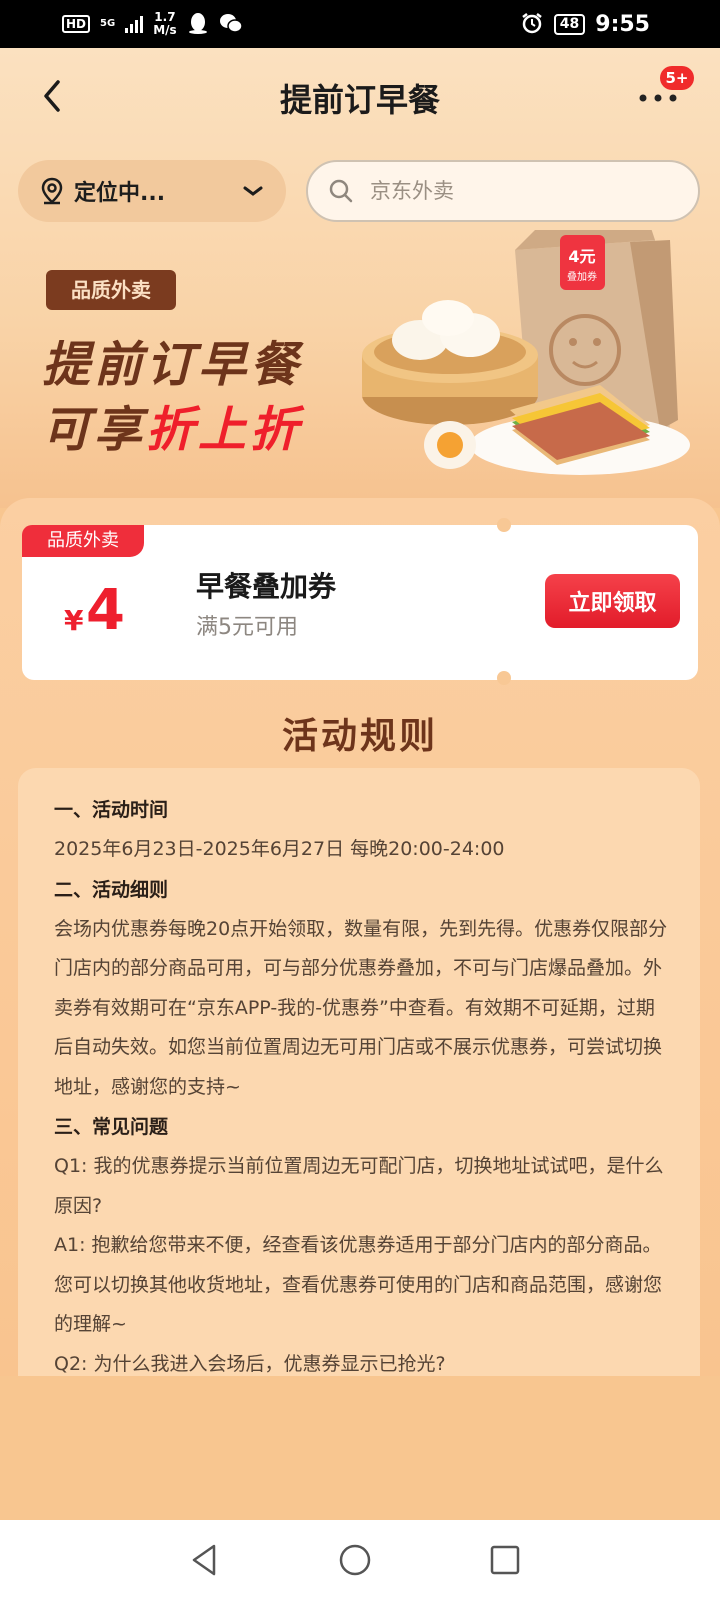 The width and height of the screenshot is (720, 1600). Describe the element at coordinates (165, 17) in the screenshot. I see `speed-value: 1.7` at that location.